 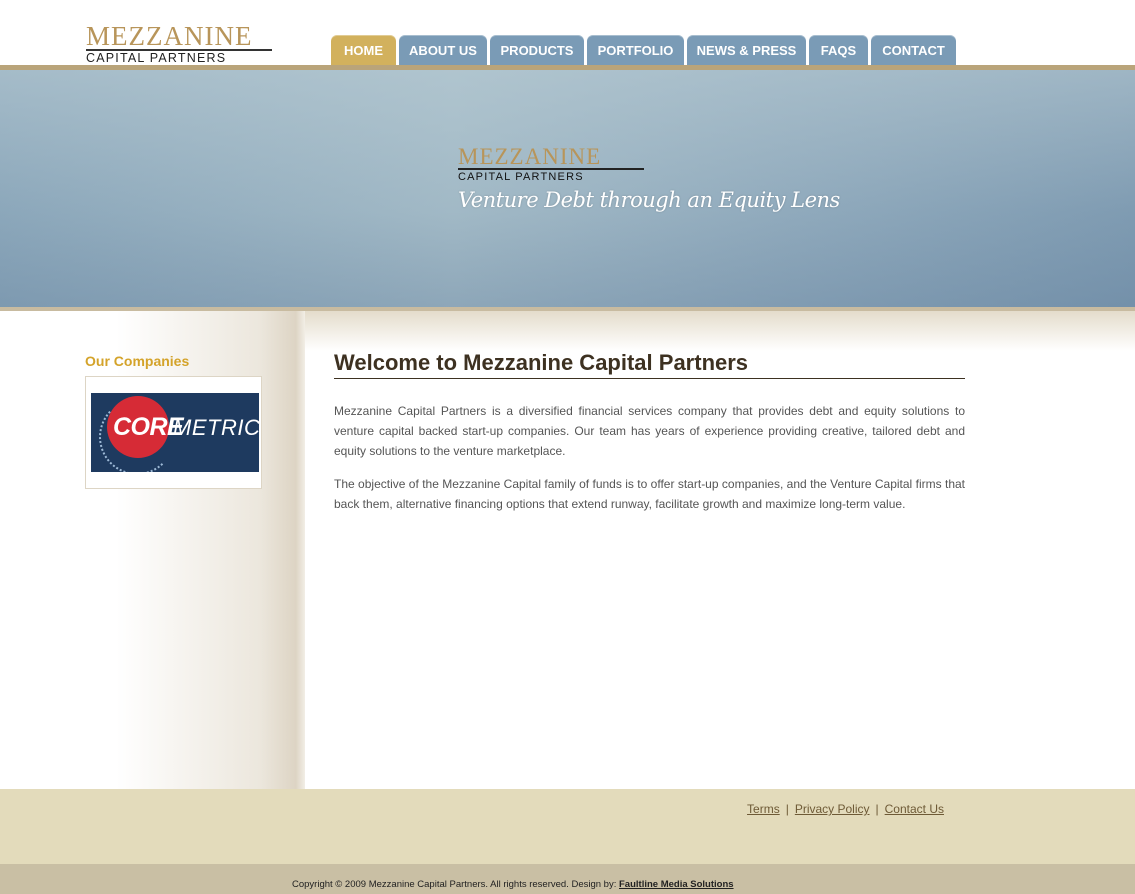 I want to click on banner-logo: MEZZANINE CAPITAL PARTNERS, so click(x=551, y=163).